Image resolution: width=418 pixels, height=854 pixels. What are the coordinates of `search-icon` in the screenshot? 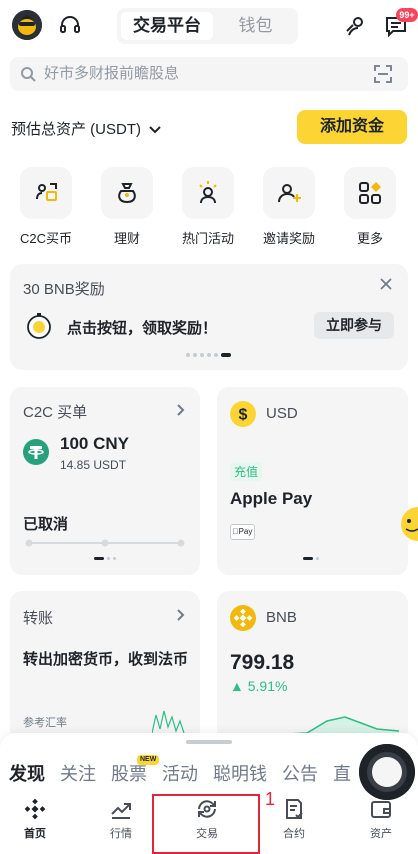 It's located at (28, 74).